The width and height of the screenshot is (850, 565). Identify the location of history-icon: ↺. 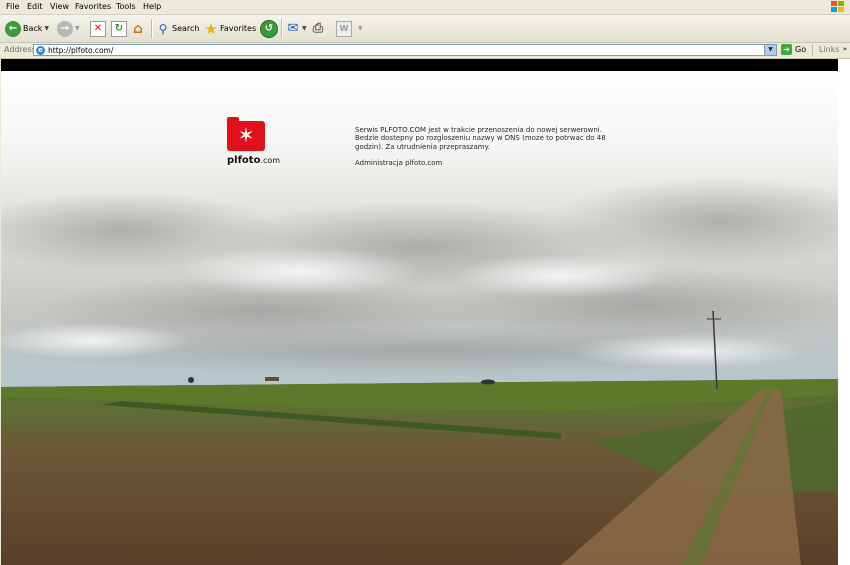
(269, 28).